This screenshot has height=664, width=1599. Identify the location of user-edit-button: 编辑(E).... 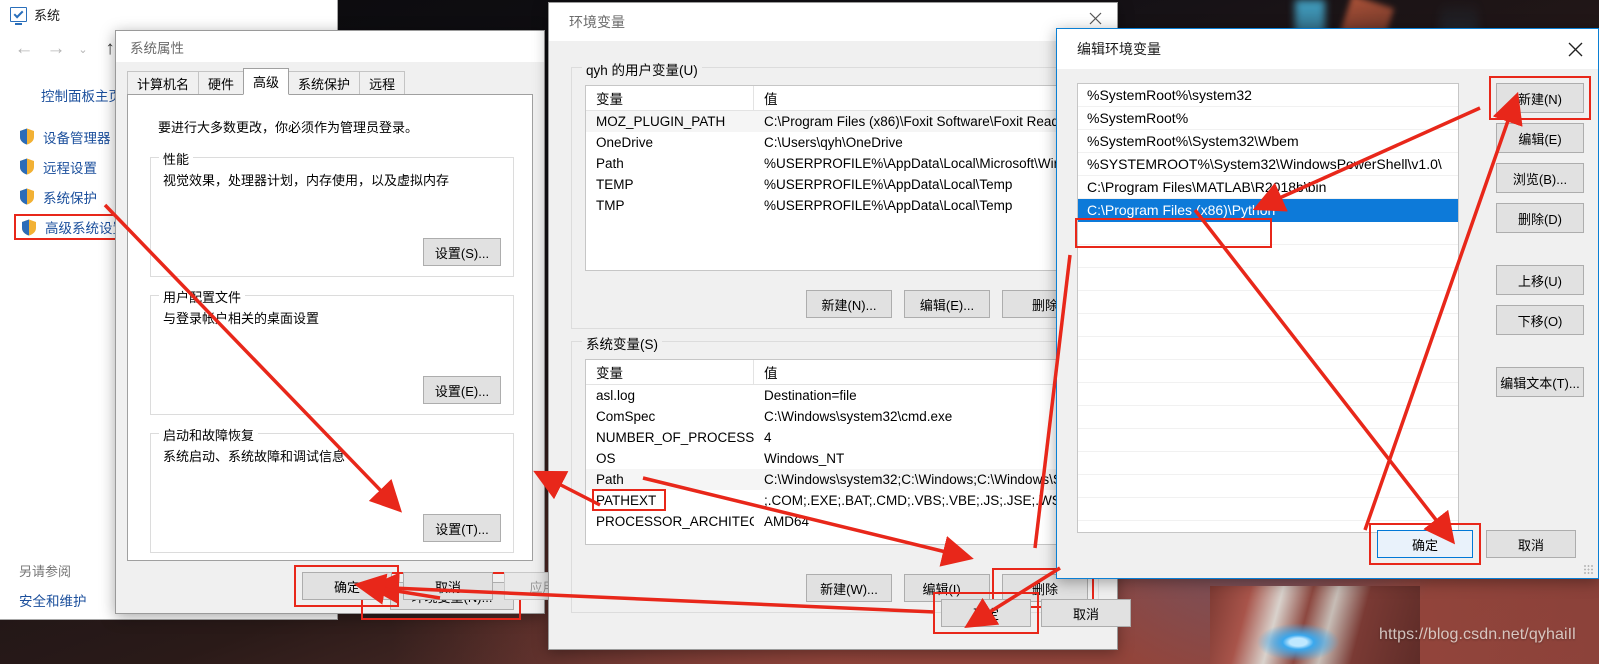
(947, 304).